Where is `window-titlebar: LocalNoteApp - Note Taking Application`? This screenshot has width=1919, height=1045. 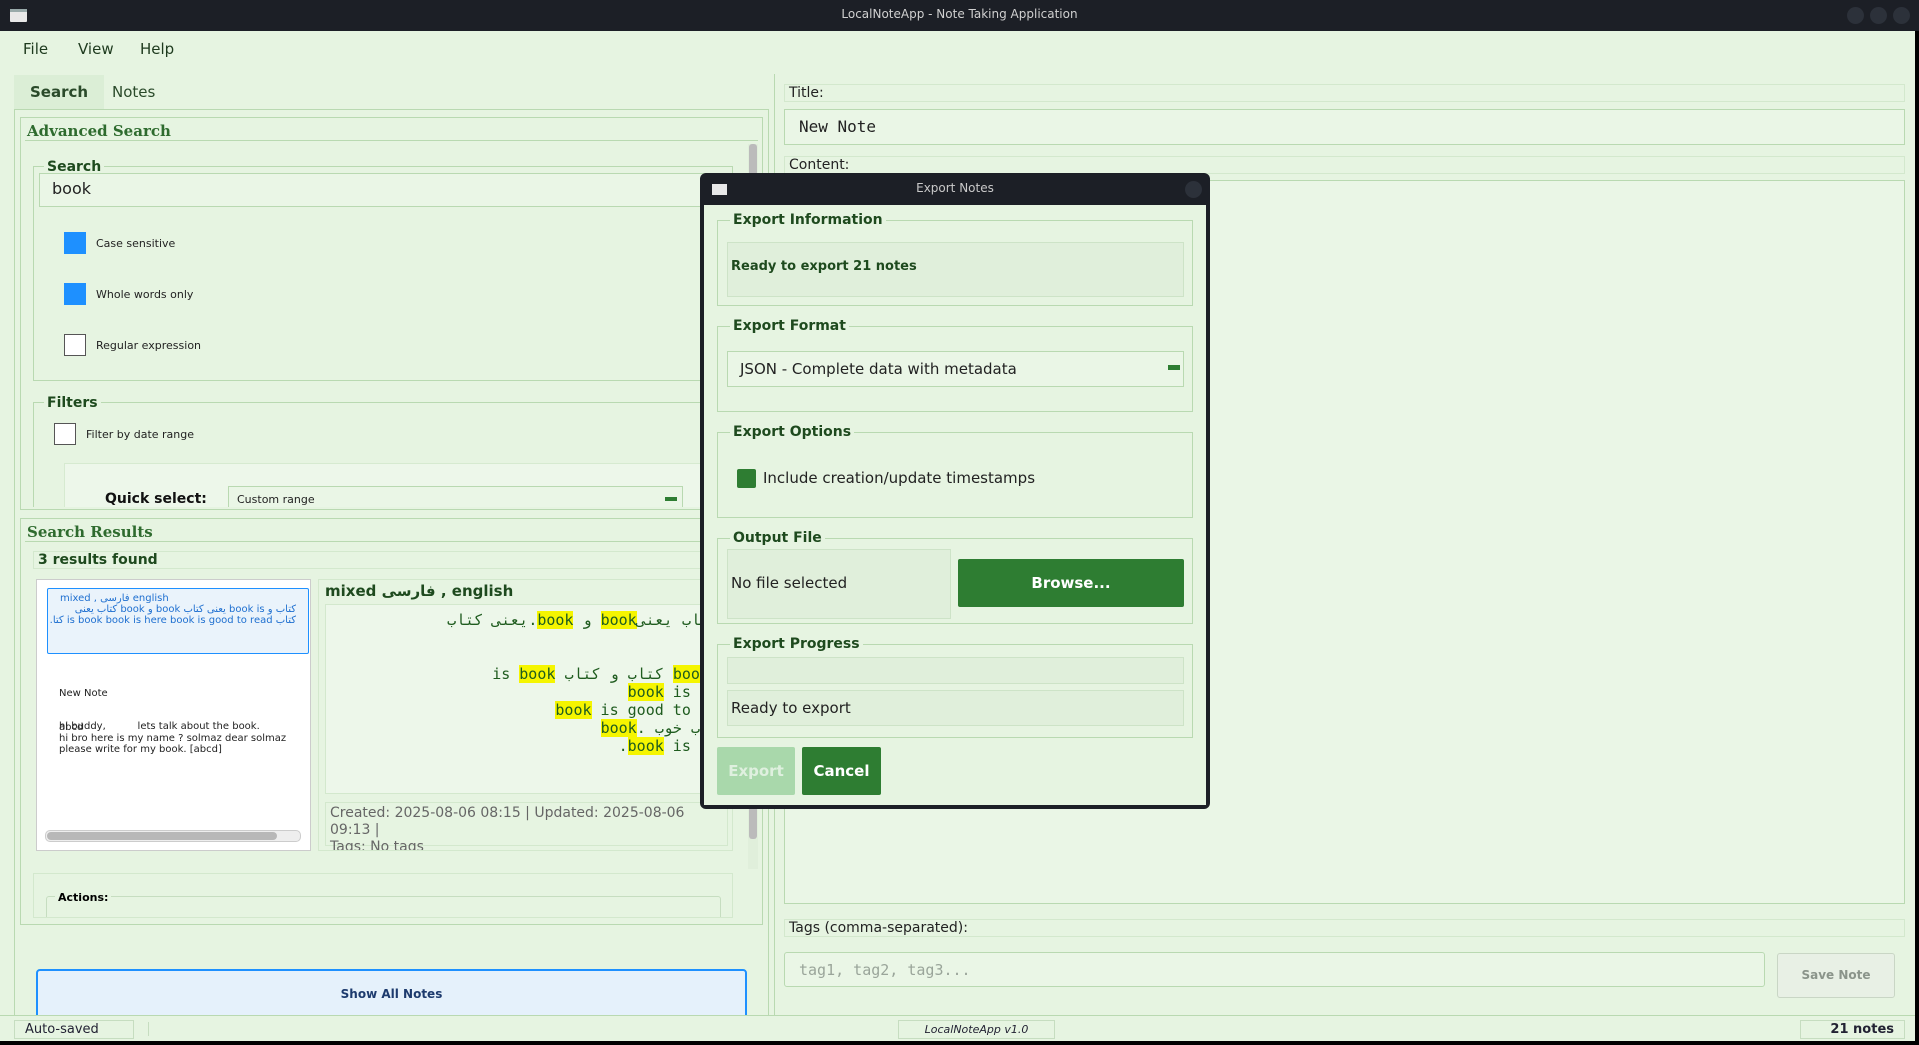
window-titlebar: LocalNoteApp - Note Taking Application is located at coordinates (959, 15).